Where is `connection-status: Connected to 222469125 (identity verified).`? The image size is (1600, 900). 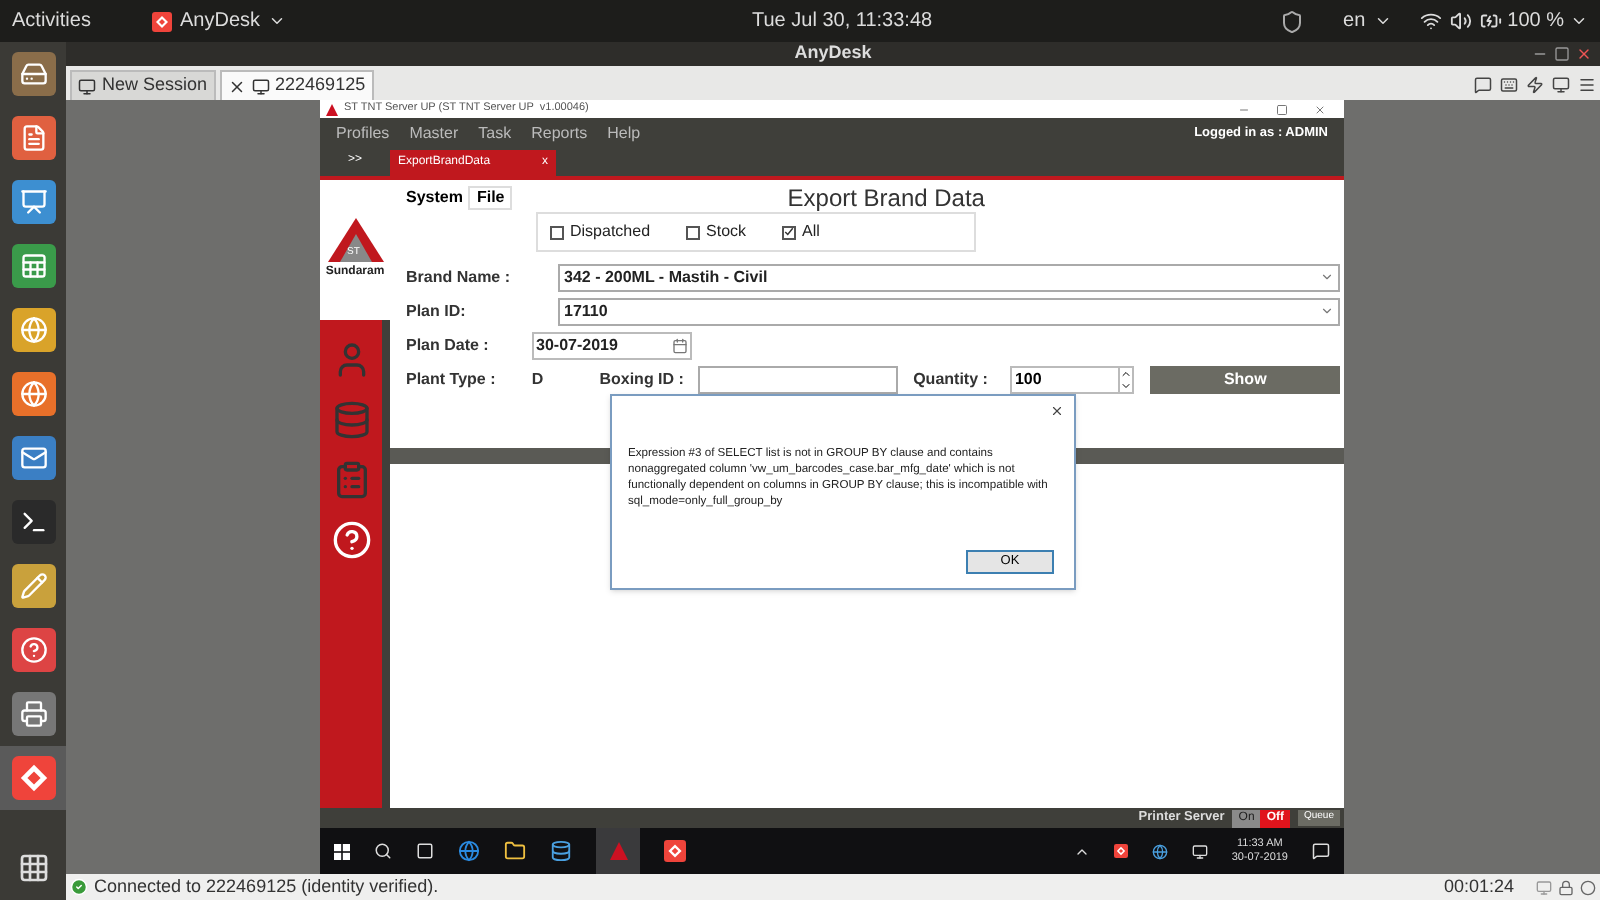 connection-status: Connected to 222469125 (identity verified). is located at coordinates (267, 886).